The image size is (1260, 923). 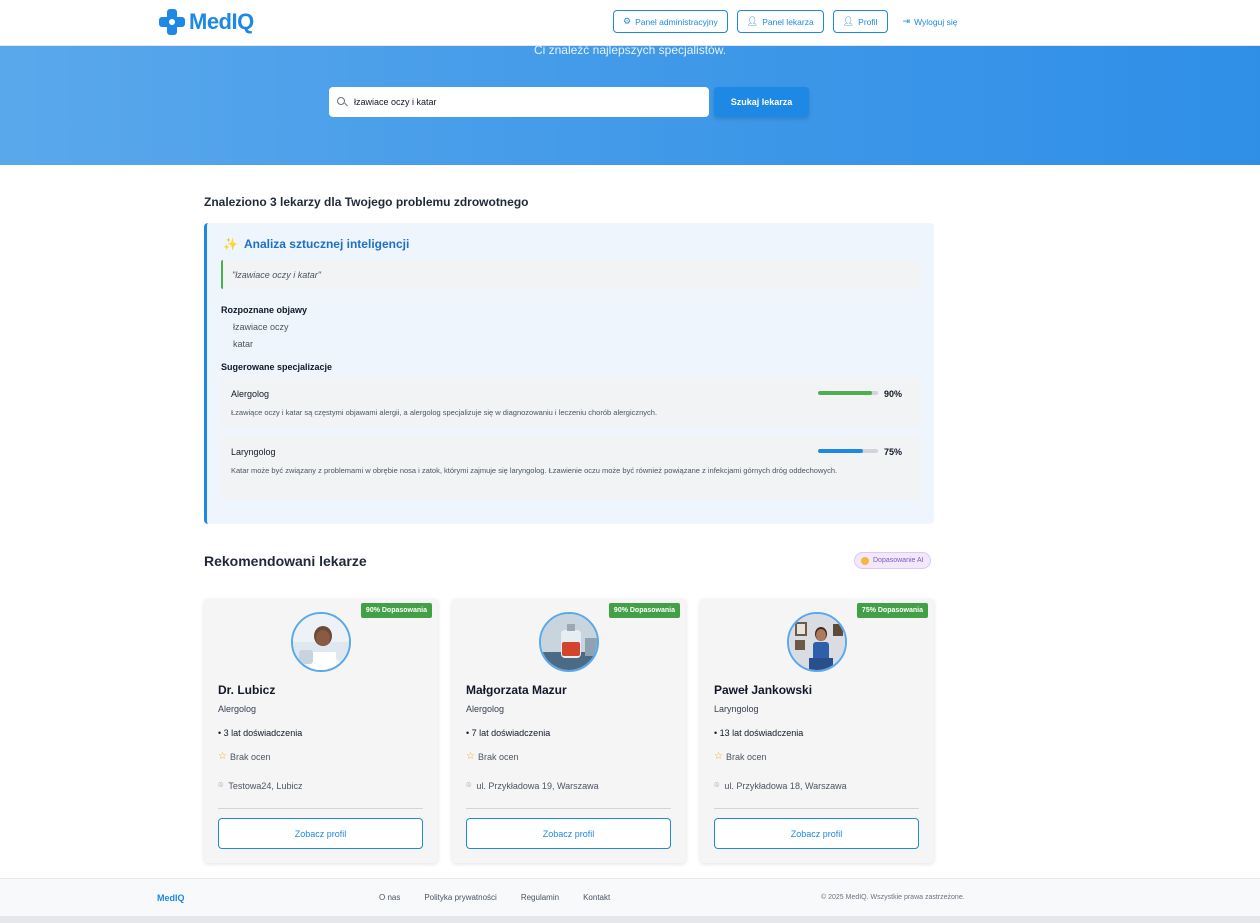 What do you see at coordinates (326, 244) in the screenshot?
I see `ai-analysis-title-text: Analiza sztucznej inteligencji` at bounding box center [326, 244].